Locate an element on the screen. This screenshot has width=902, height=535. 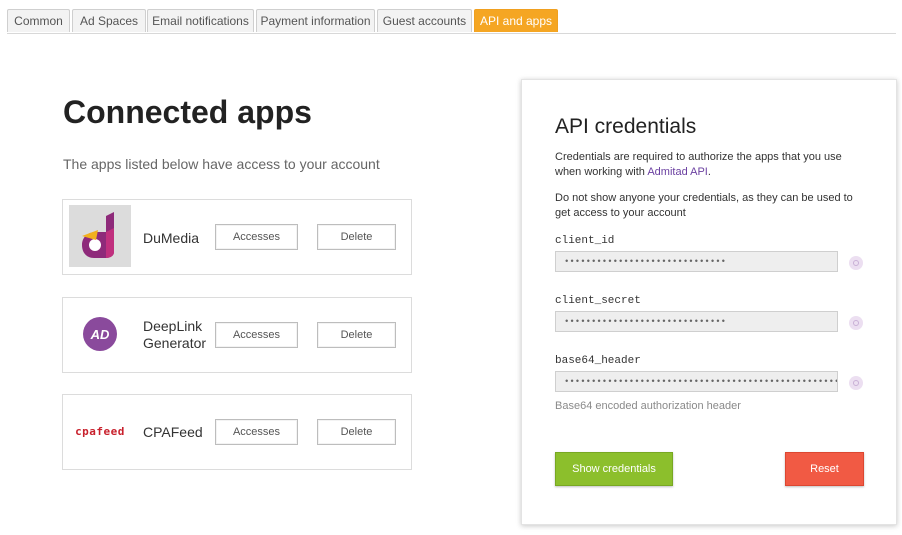
admitad-api-link: Admitad API is located at coordinates (677, 172).